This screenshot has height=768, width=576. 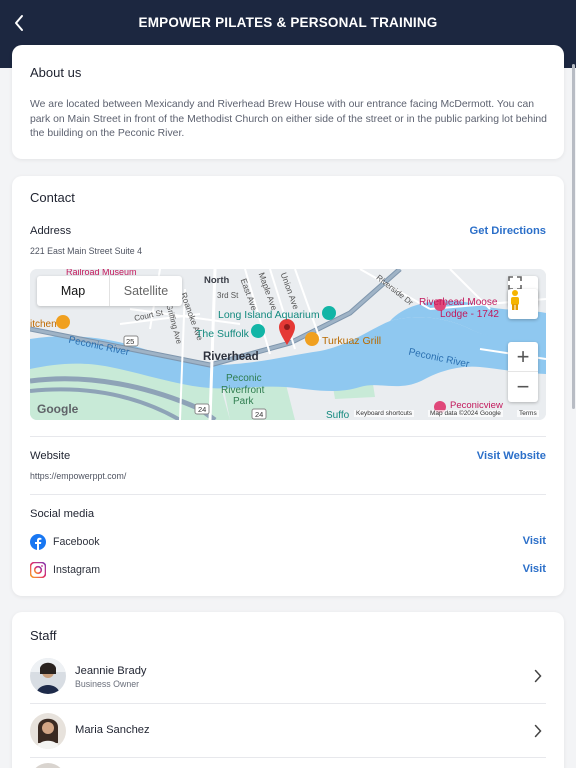 What do you see at coordinates (112, 730) in the screenshot?
I see `staff-name: Maria Sanchez` at bounding box center [112, 730].